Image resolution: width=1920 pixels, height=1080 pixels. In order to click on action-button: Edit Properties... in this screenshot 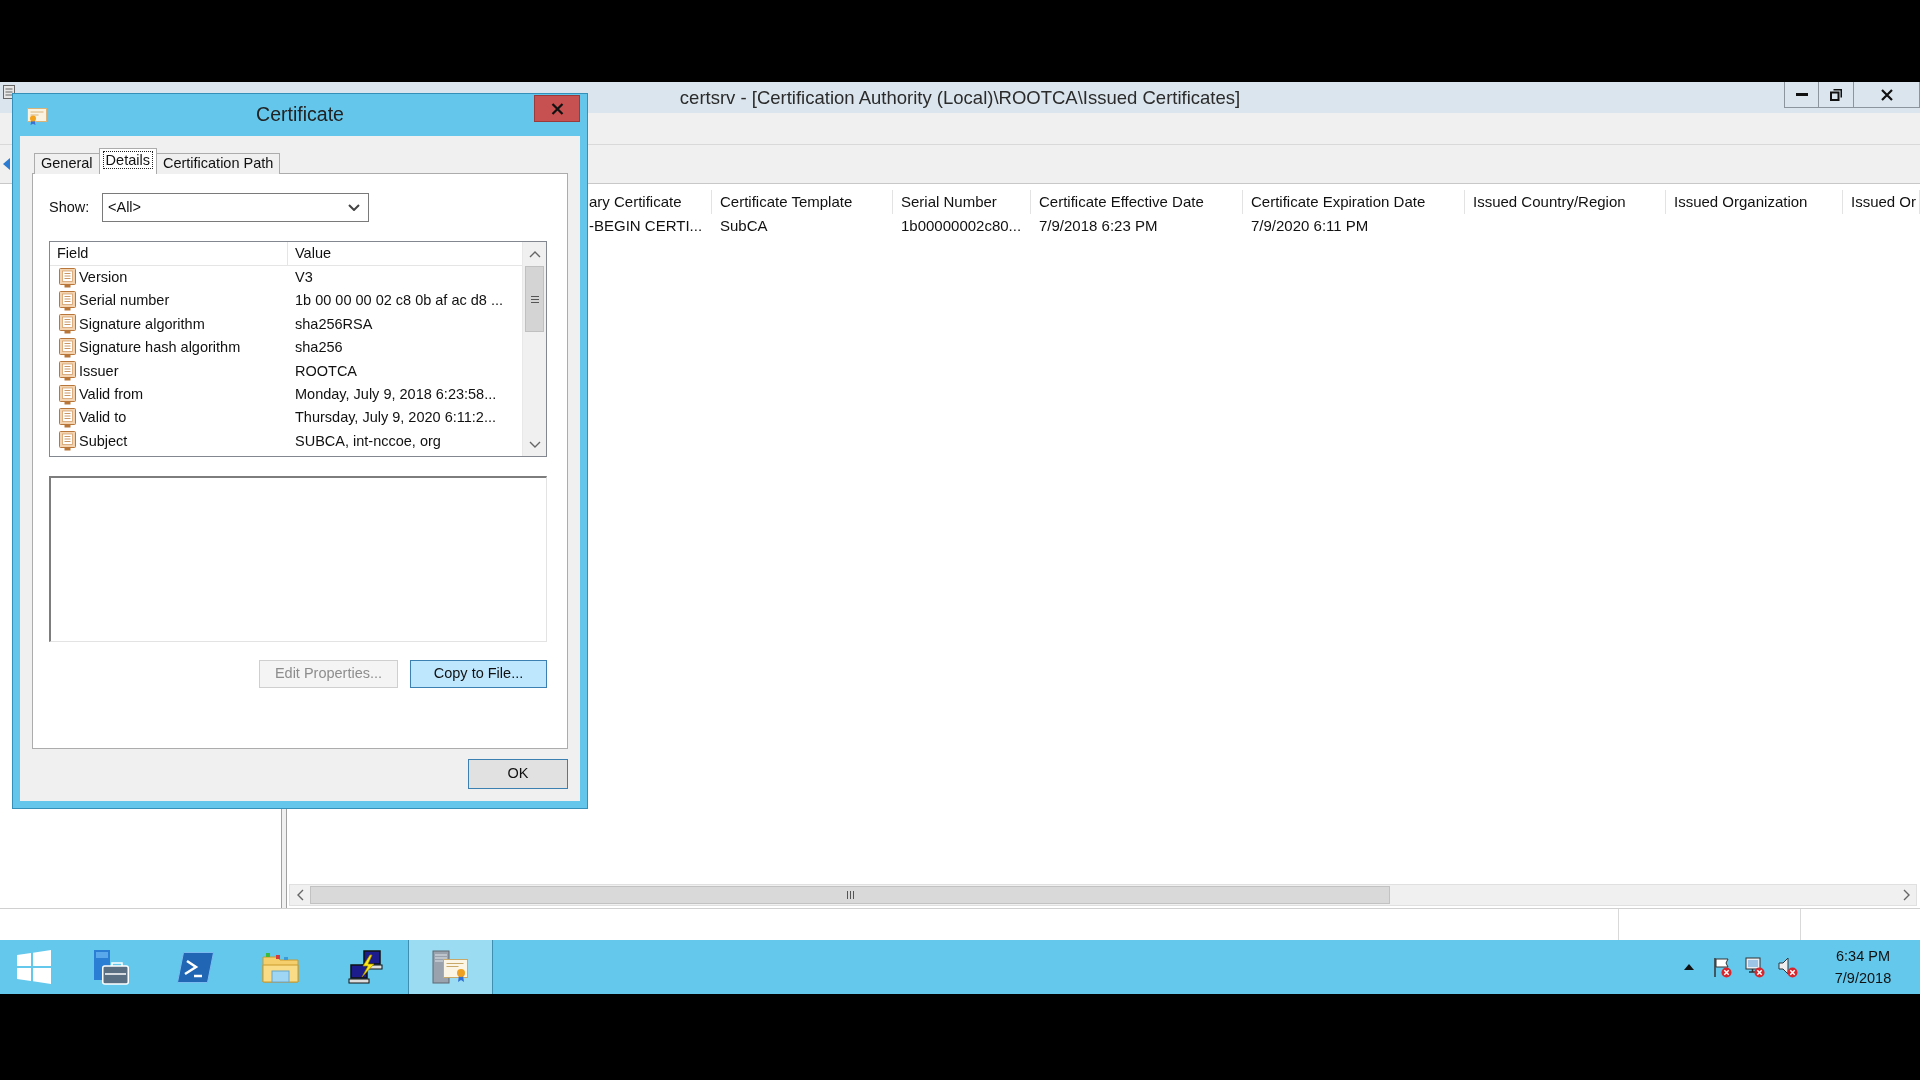, I will do `click(328, 674)`.